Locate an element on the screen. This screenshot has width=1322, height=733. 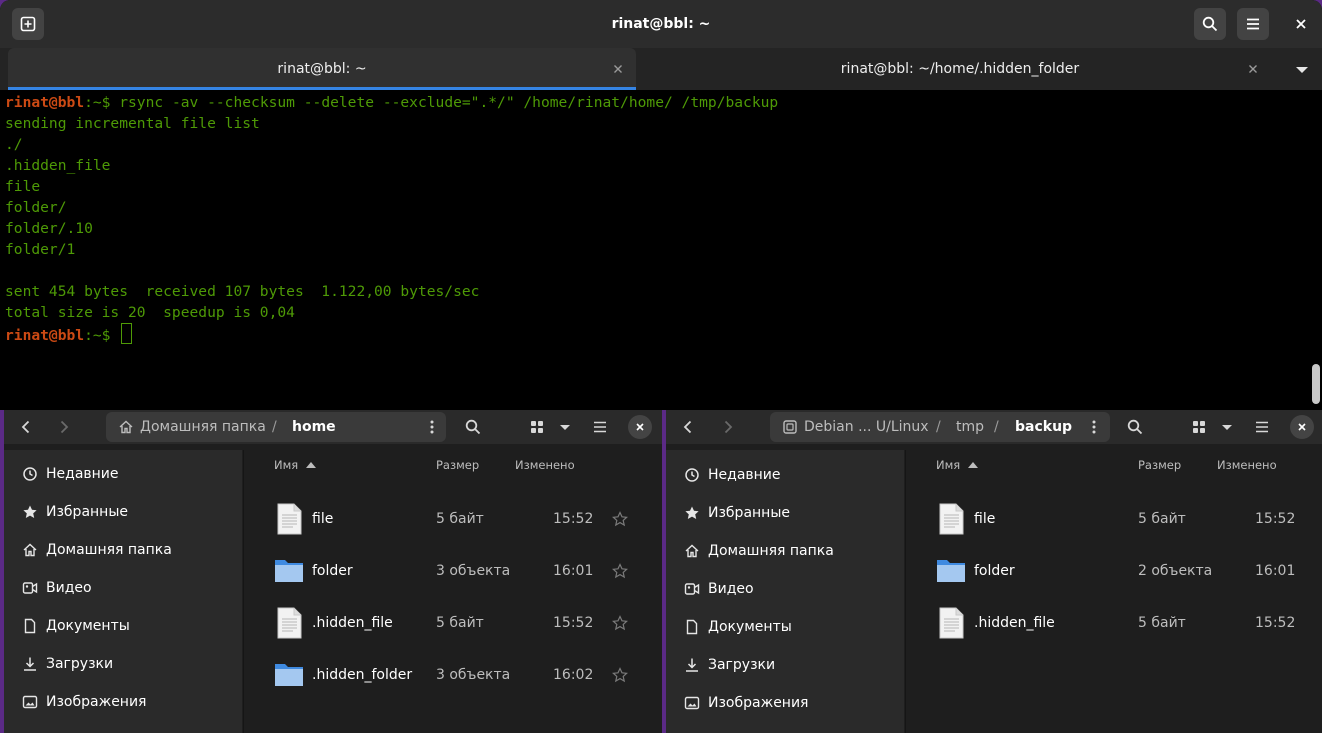
new-tab-button is located at coordinates (28, 24).